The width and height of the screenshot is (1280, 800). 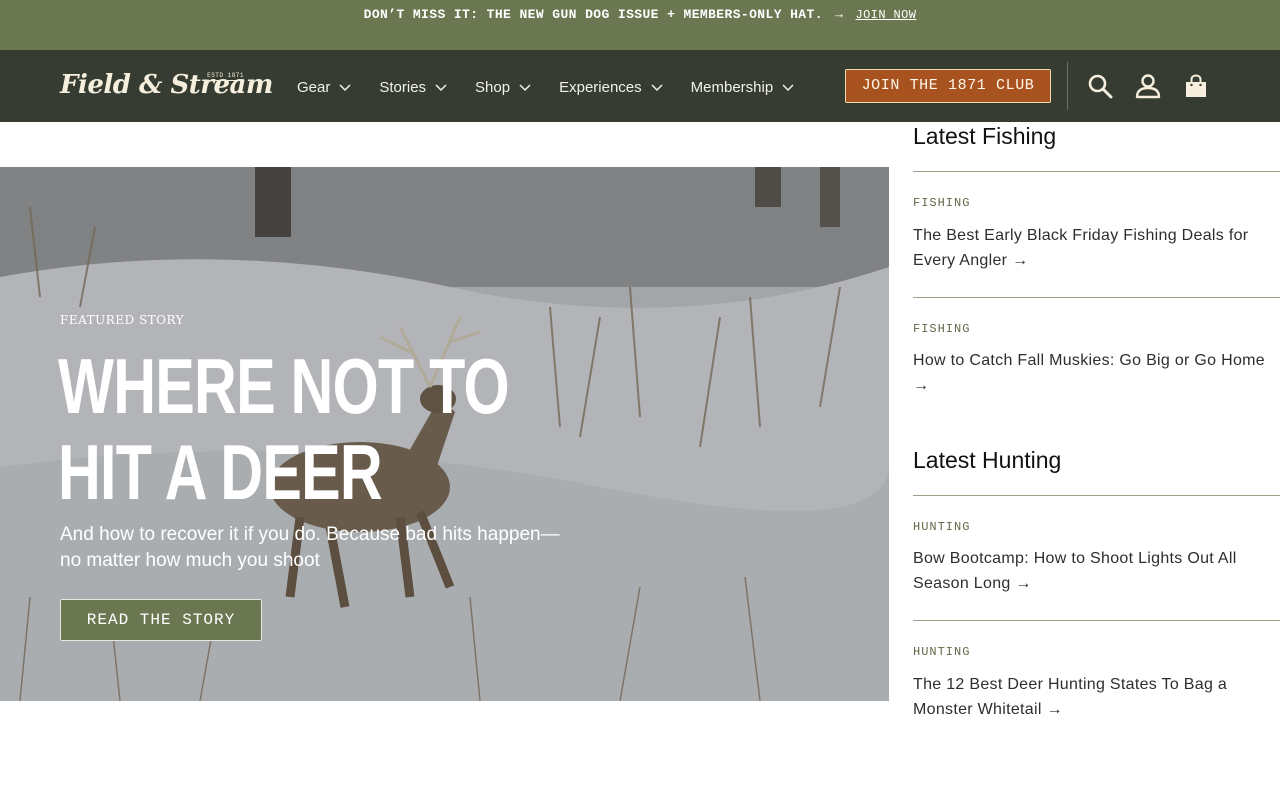 I want to click on join-club-button: JOIN THE 1871 CLUB, so click(x=948, y=86).